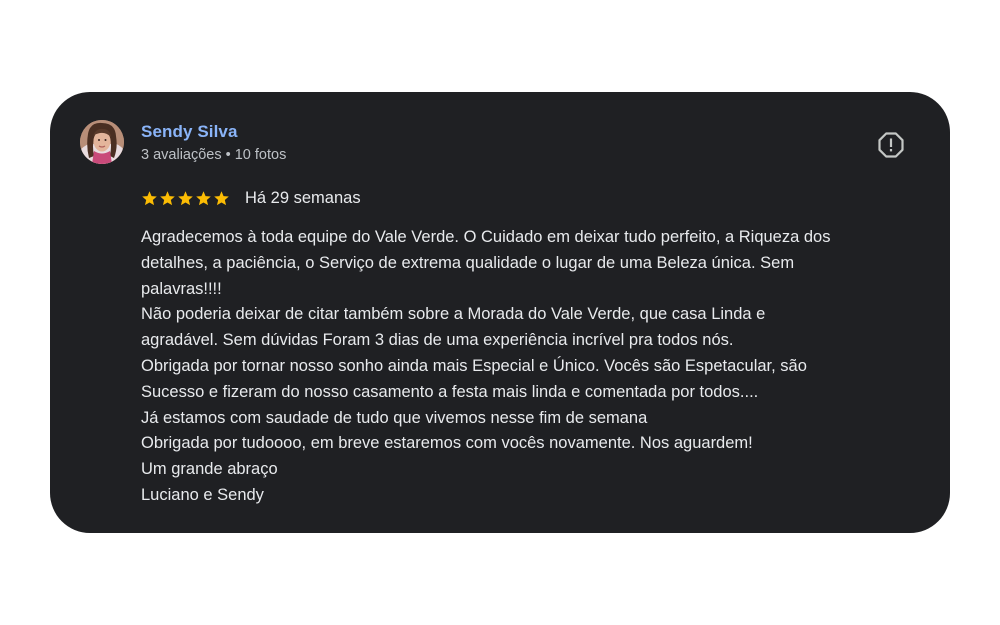  I want to click on author-stats: 3 avaliações • 10 fotos, so click(214, 155).